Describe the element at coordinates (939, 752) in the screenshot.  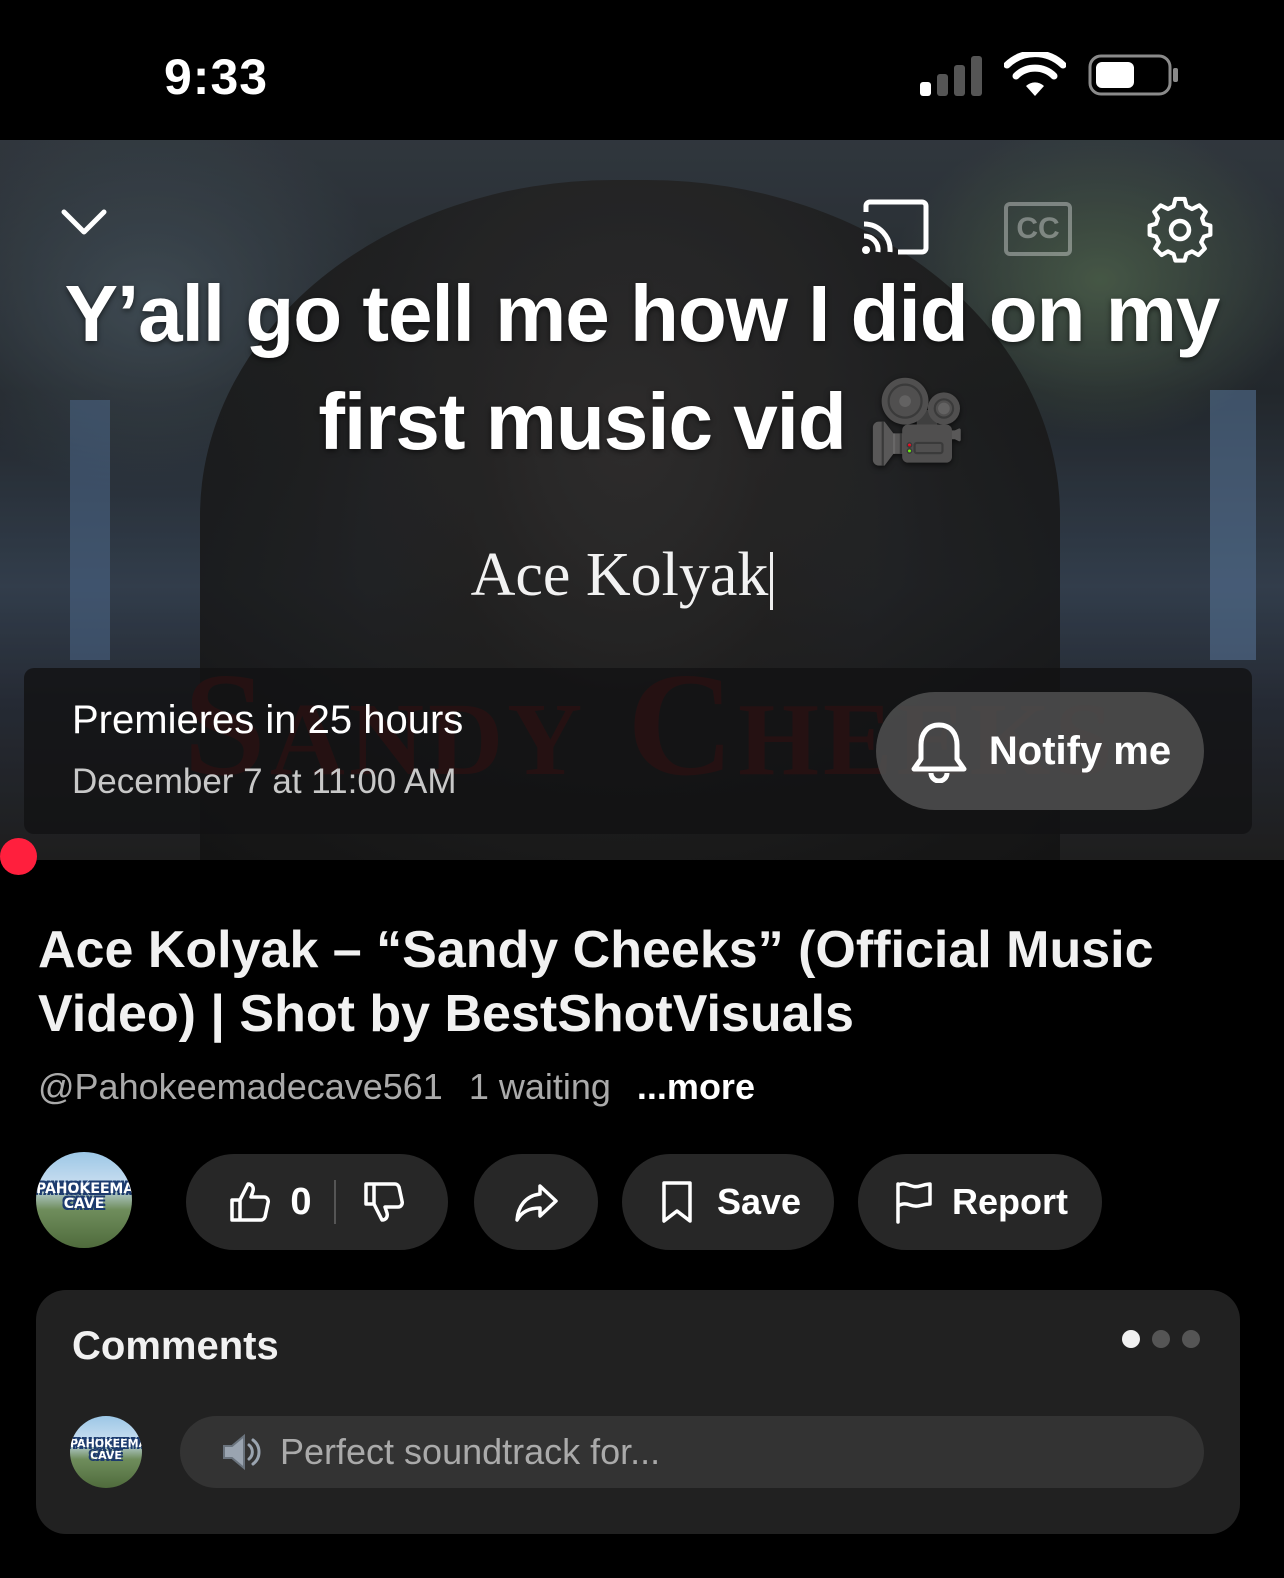
I see `bell-icon` at that location.